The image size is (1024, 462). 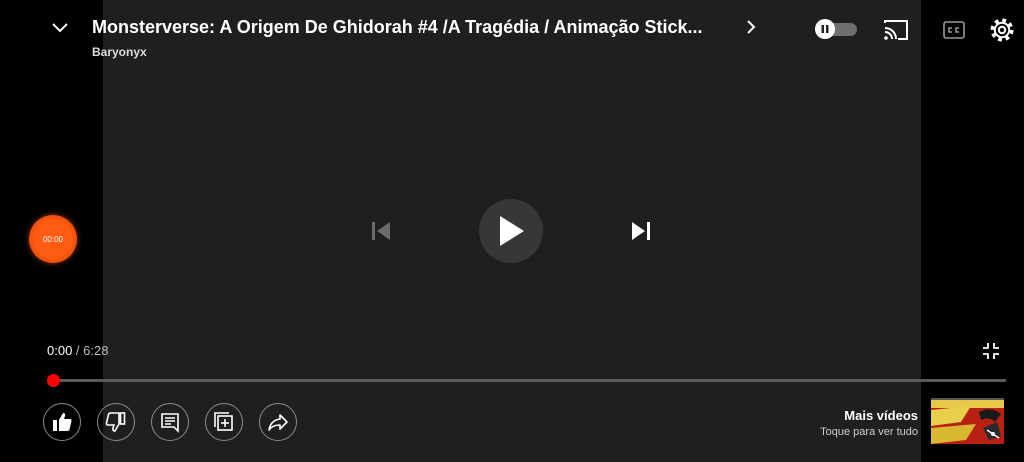 What do you see at coordinates (1002, 30) in the screenshot?
I see `gear-icon` at bounding box center [1002, 30].